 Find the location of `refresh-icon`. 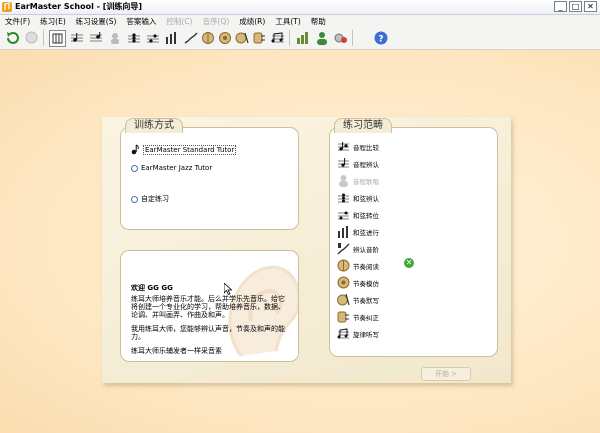

refresh-icon is located at coordinates (12, 37).